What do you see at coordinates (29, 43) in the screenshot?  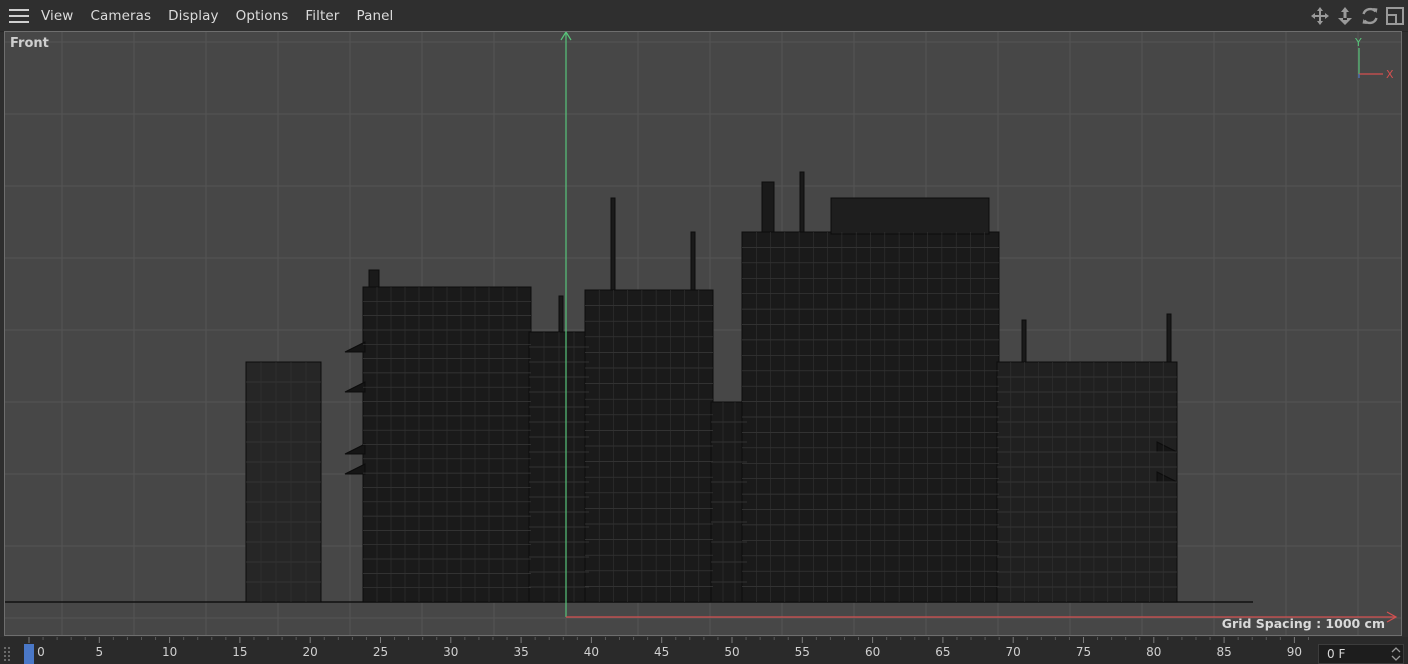 I see `view-name-label: Front` at bounding box center [29, 43].